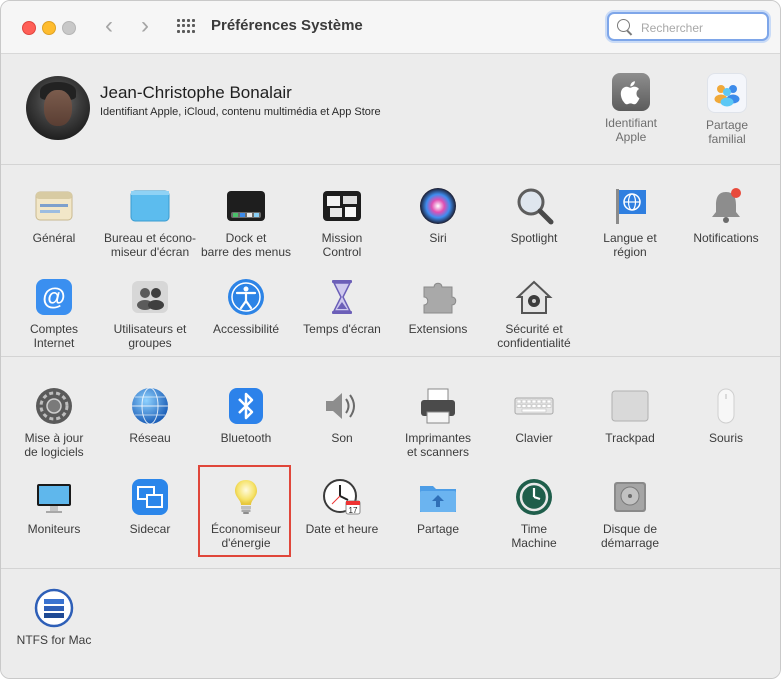 The width and height of the screenshot is (781, 679). I want to click on pref-mission-control: Mission Control, so click(342, 222).